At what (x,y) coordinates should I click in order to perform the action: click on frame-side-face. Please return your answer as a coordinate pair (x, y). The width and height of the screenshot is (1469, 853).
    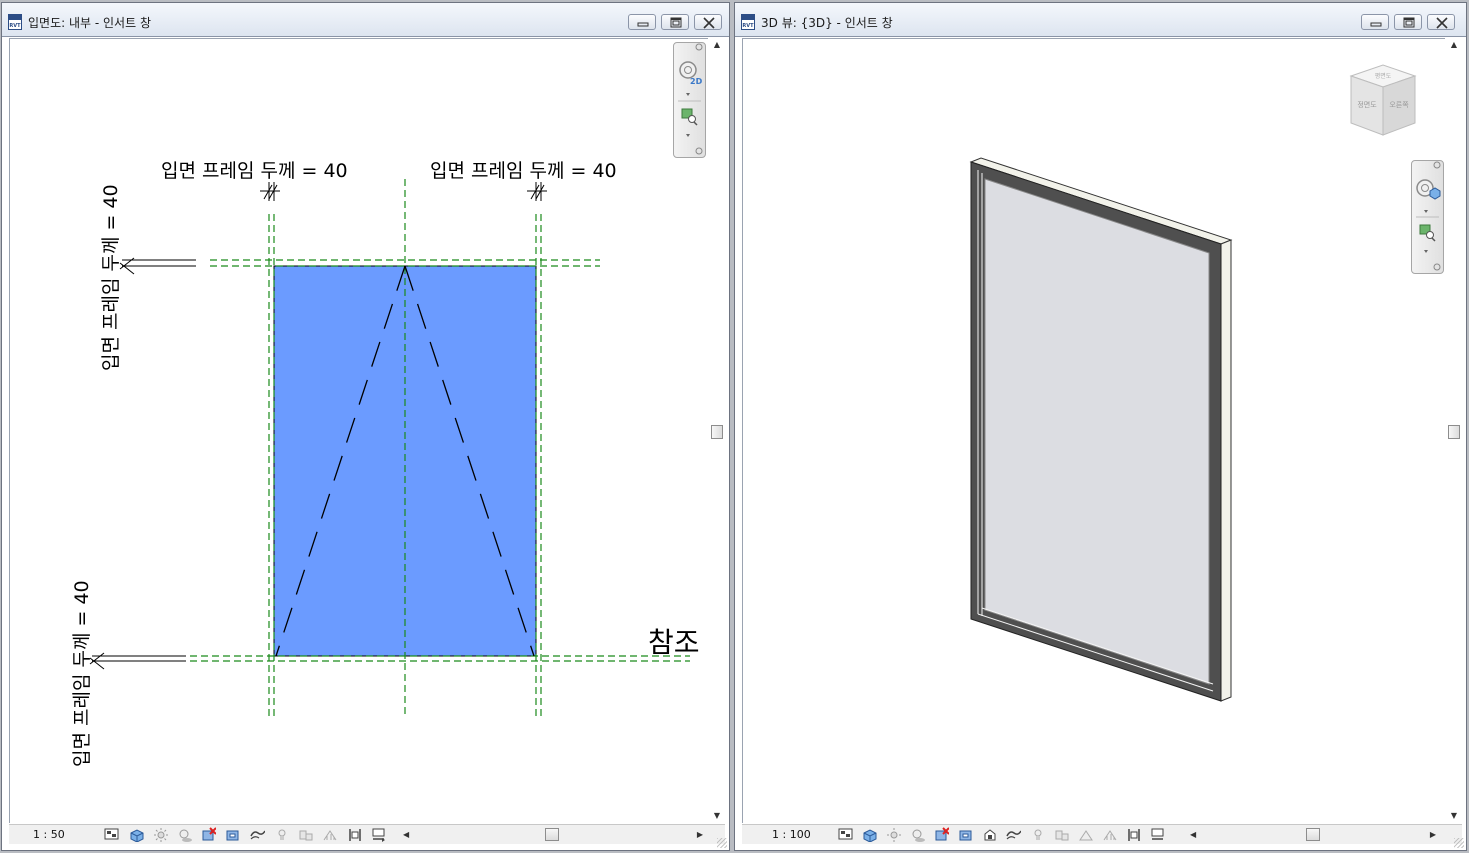
    Looking at the image, I should click on (1226, 470).